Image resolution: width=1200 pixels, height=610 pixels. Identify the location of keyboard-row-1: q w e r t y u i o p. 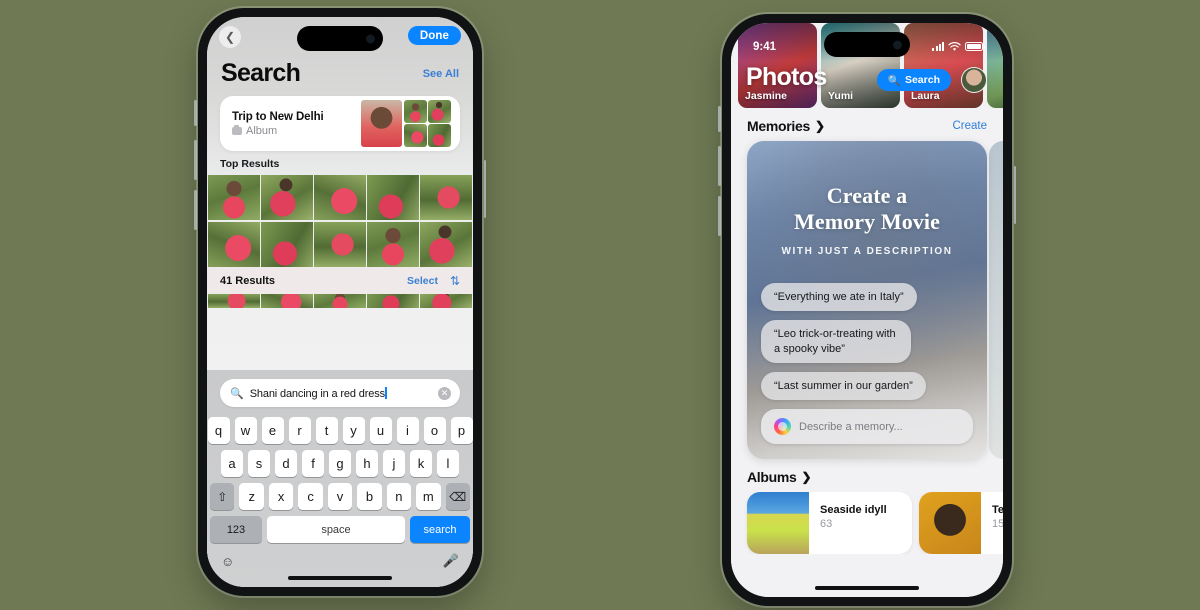
(340, 430).